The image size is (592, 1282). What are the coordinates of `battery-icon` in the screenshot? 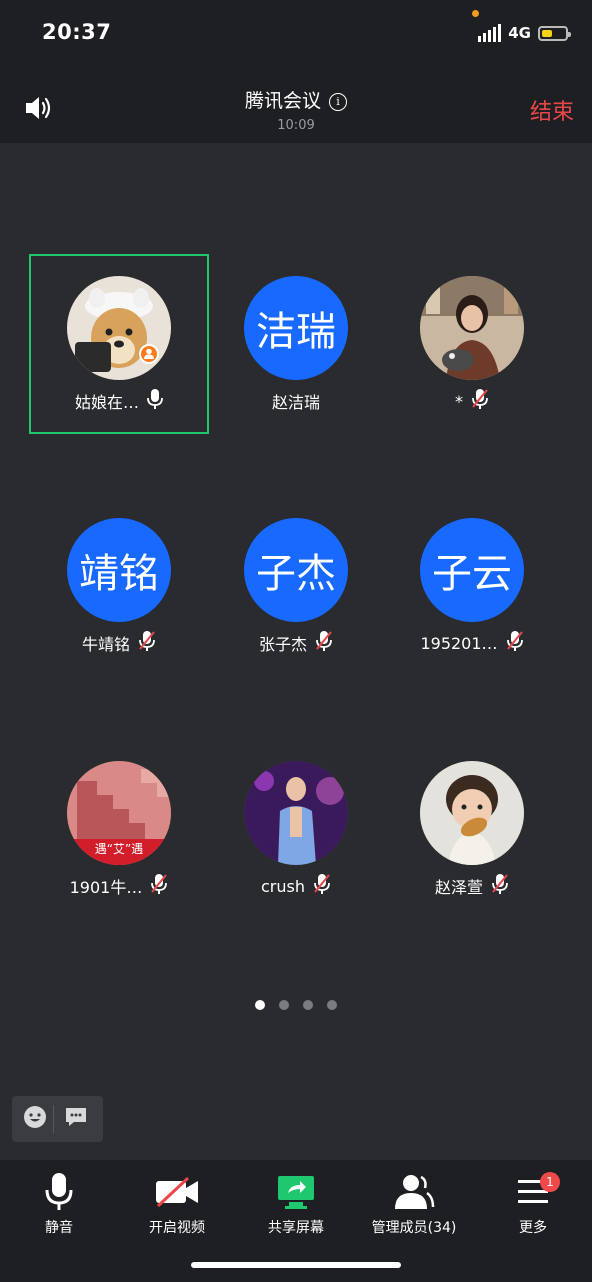 It's located at (554, 33).